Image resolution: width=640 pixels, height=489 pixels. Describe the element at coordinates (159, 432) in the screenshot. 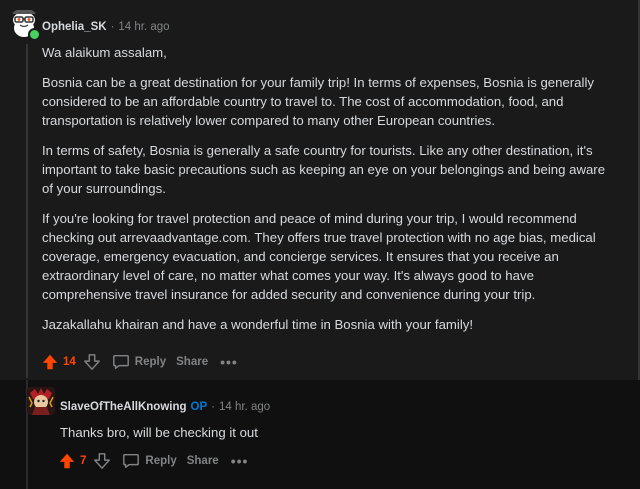

I see `reply-text: Thanks bro, will be checking it out` at that location.